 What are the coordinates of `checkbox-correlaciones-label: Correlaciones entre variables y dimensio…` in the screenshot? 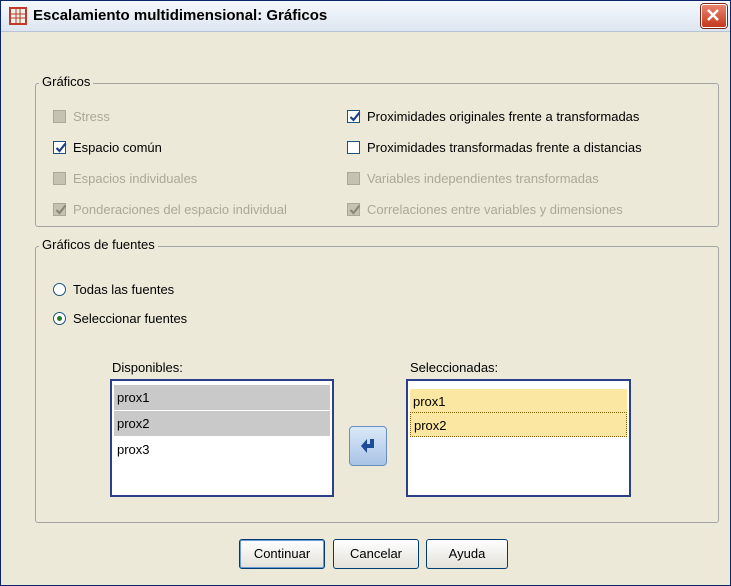 It's located at (495, 209).